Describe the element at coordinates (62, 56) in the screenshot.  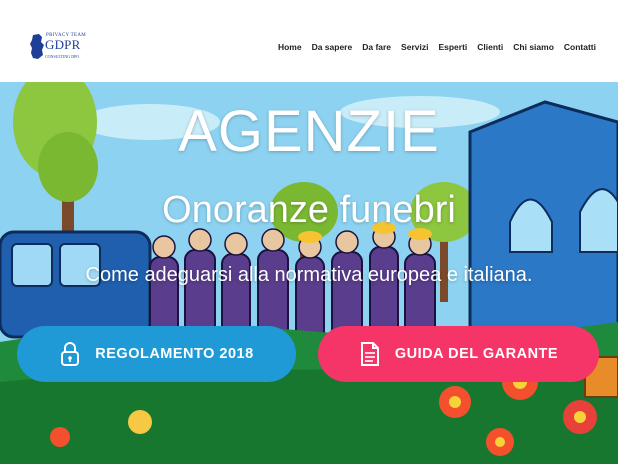
I see `logo-bottom-text: CONSULTING DPO` at that location.